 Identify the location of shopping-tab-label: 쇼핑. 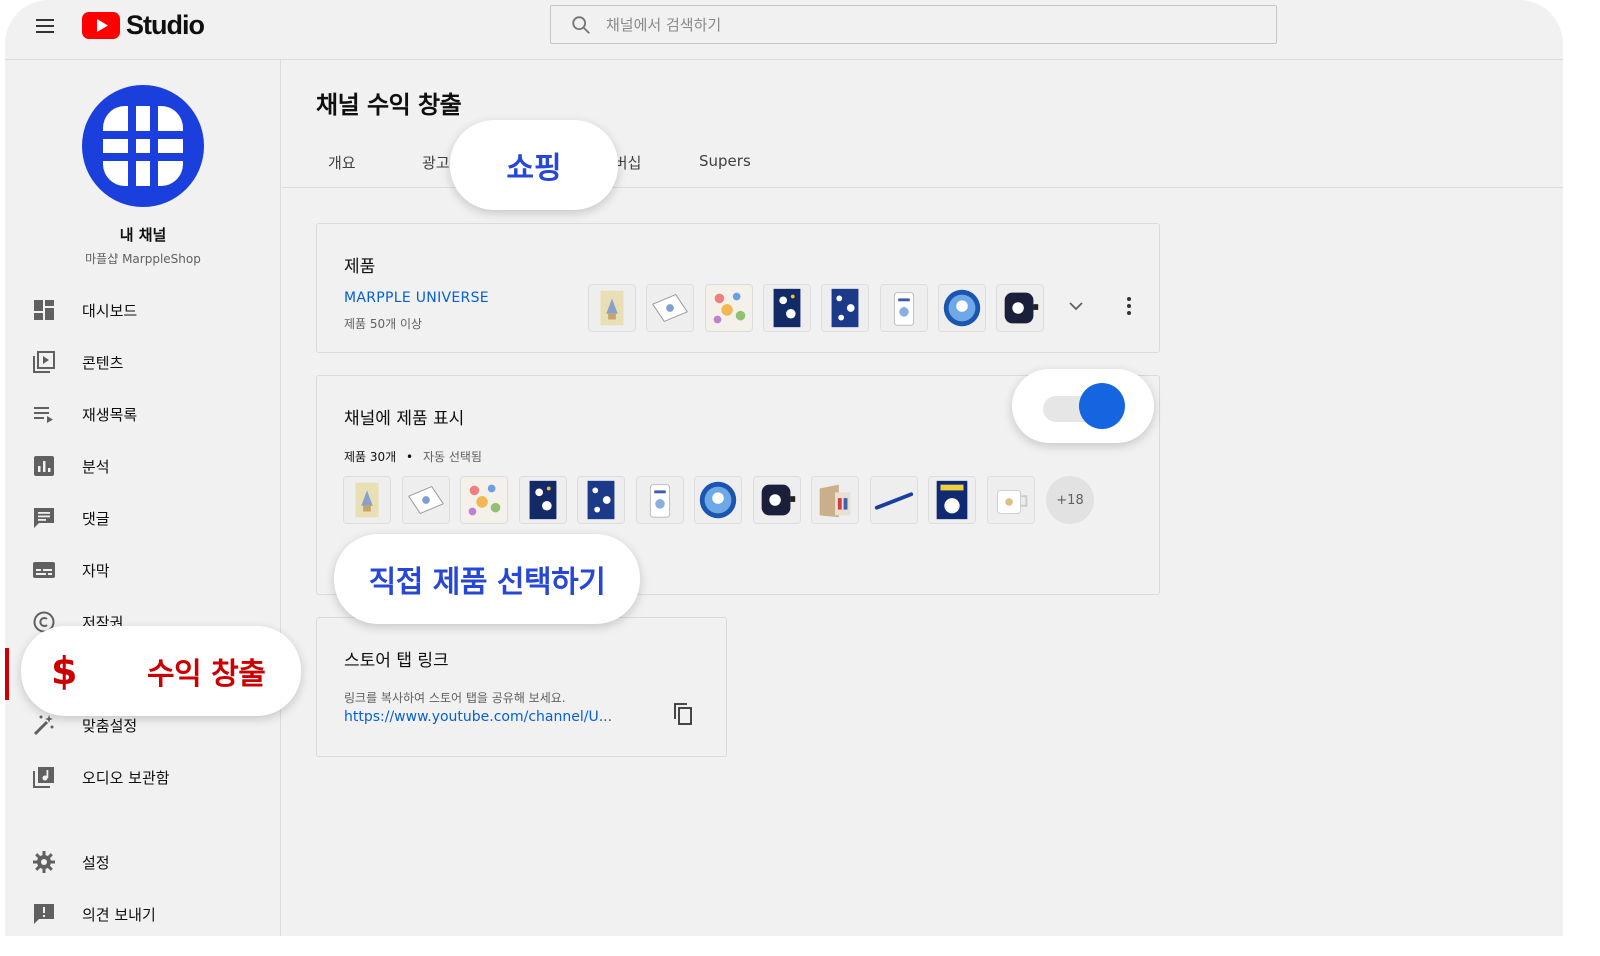
(534, 168).